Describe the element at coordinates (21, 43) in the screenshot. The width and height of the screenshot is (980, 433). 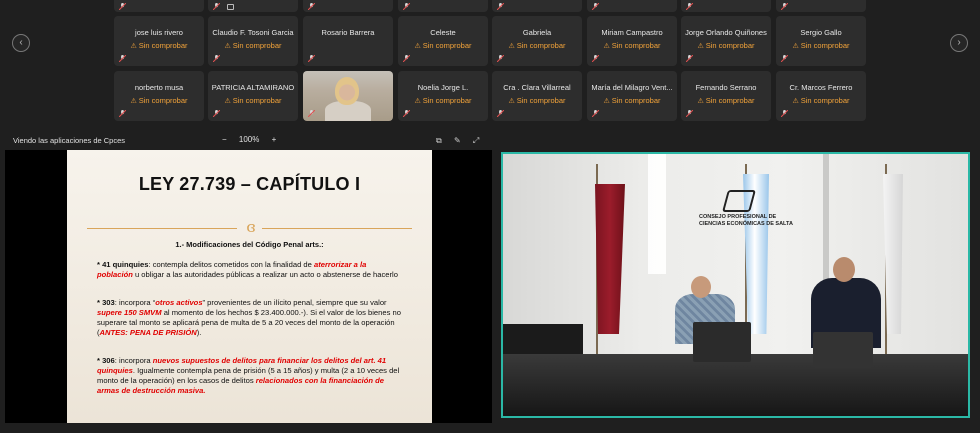
I see `gallery-prev-button: ‹` at that location.